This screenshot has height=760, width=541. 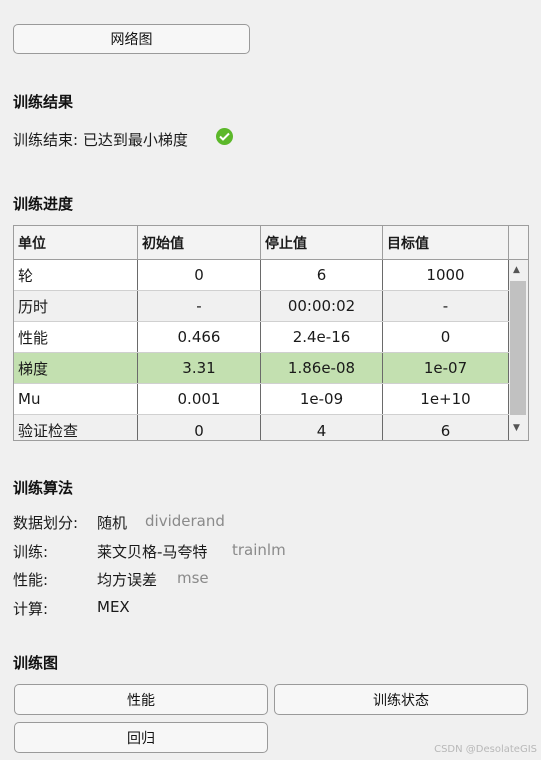 I want to click on algo-code-training: trainlm, so click(x=259, y=550).